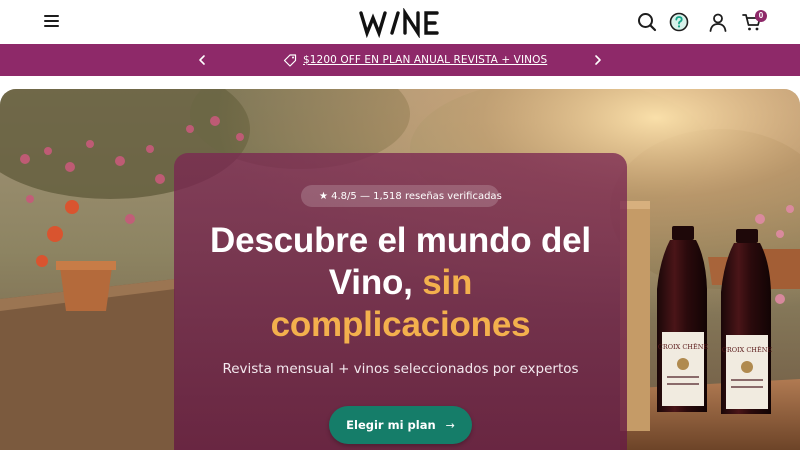 This screenshot has height=450, width=800. What do you see at coordinates (718, 22) in the screenshot?
I see `account-icon` at bounding box center [718, 22].